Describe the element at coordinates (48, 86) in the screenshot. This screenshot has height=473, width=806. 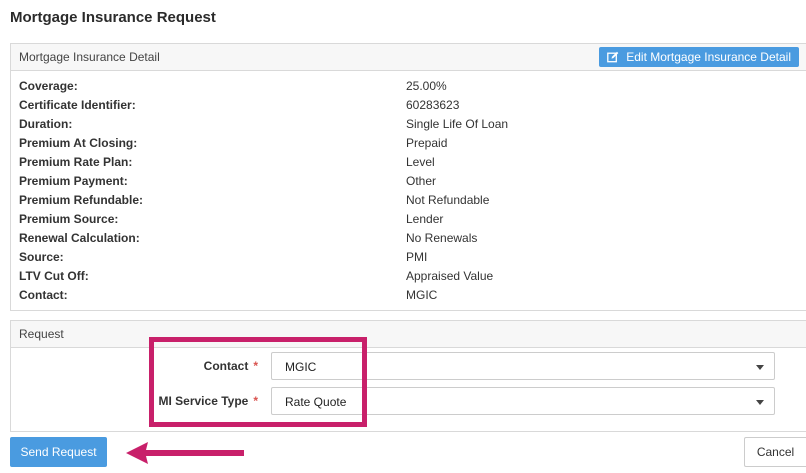
I see `detail-label: Coverage:` at that location.